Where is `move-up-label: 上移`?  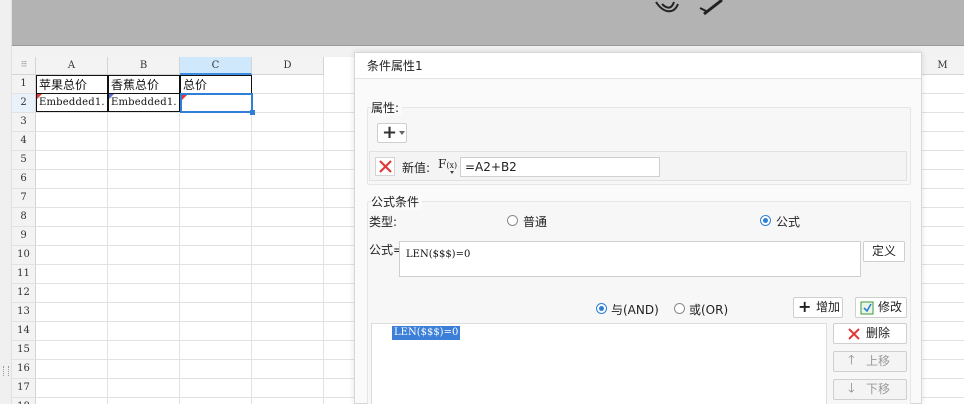
move-up-label: 上移 is located at coordinates (878, 361).